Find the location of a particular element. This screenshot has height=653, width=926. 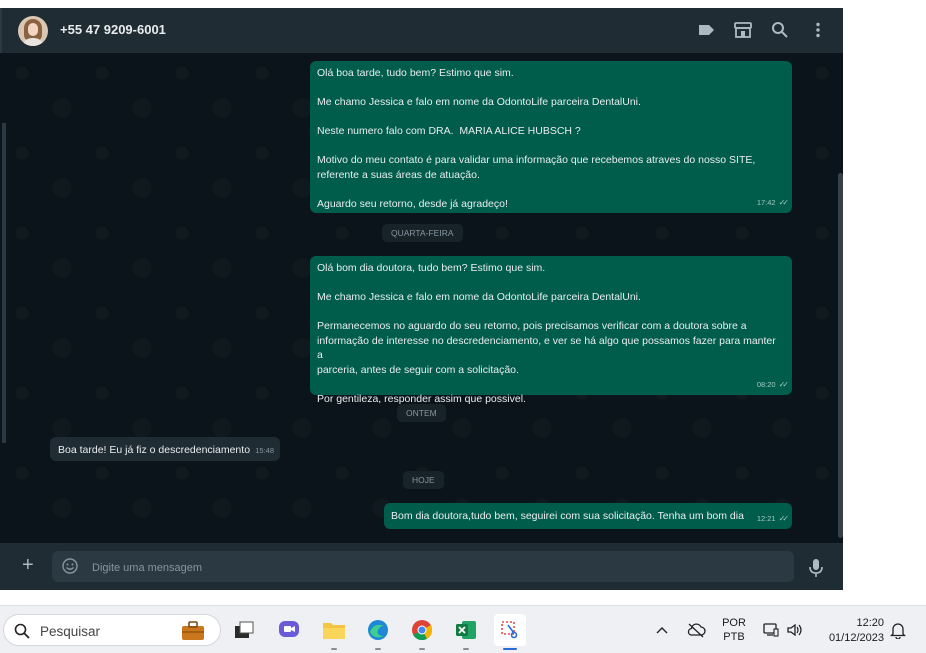

windows-taskbar: Pesquisar POR PTB 12:20 01/12/2023 is located at coordinates (463, 629).